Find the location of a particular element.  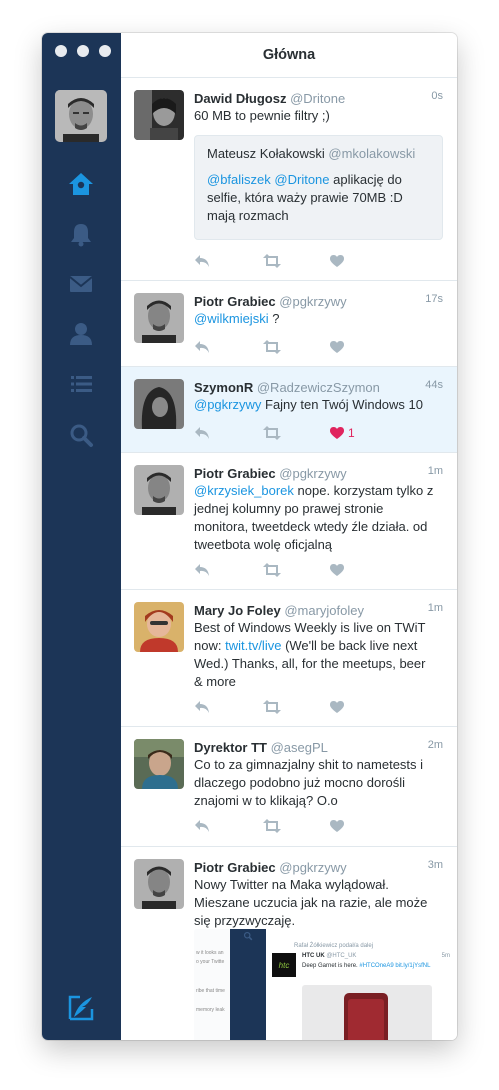

minimize-window-button is located at coordinates (83, 51).